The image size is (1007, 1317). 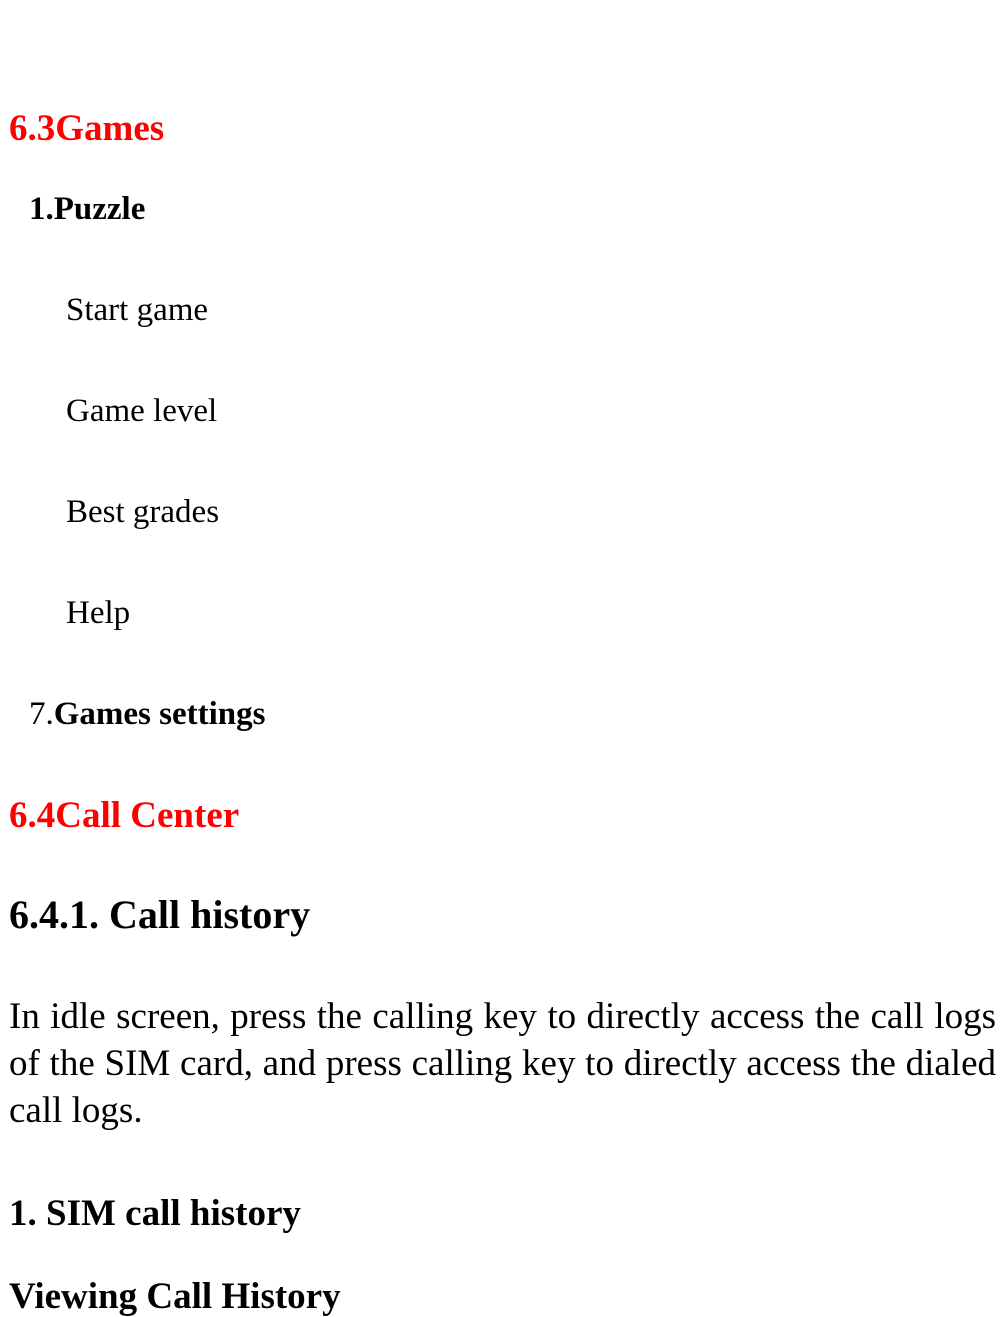 What do you see at coordinates (142, 411) in the screenshot?
I see `list-item-game-level: Game level` at bounding box center [142, 411].